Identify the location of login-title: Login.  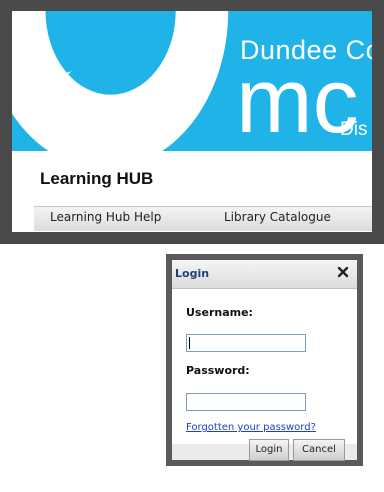
(192, 273).